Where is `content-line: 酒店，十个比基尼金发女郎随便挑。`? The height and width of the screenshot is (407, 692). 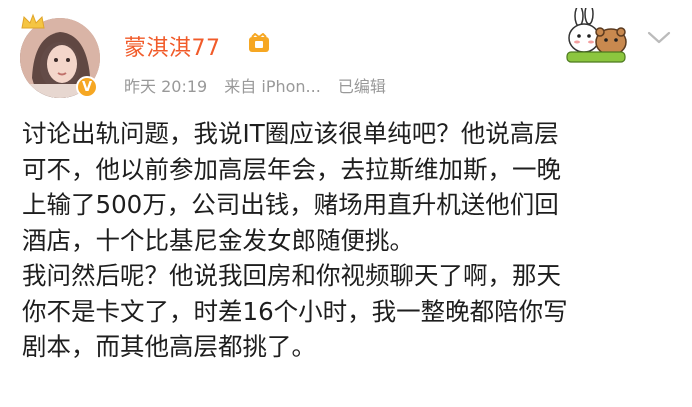
content-line: 酒店，十个比基尼金发女郎随便挑。 is located at coordinates (218, 240).